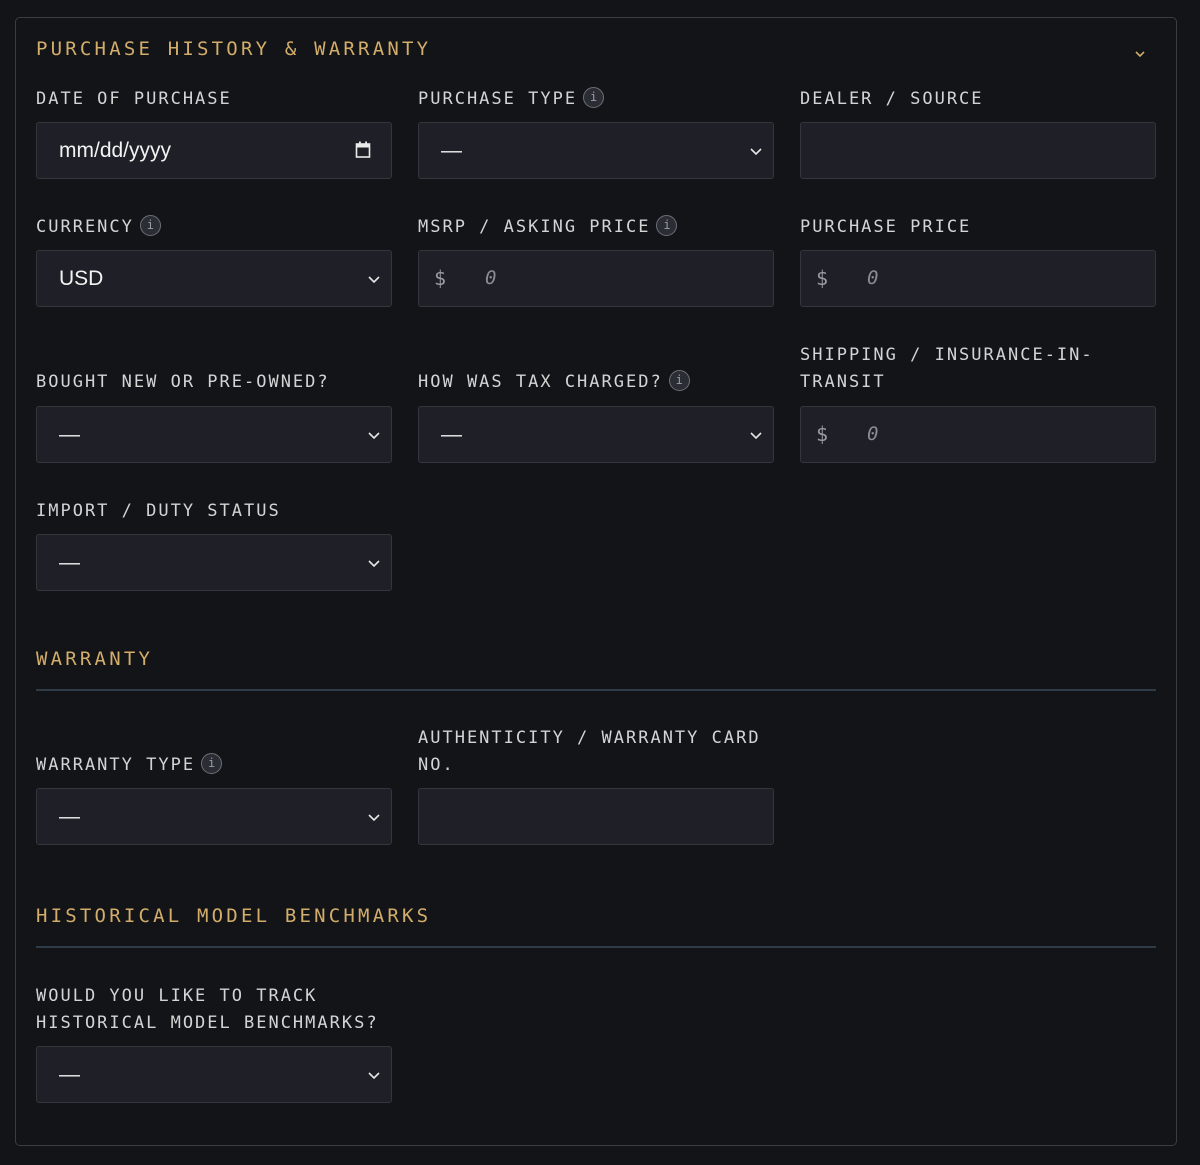 The height and width of the screenshot is (1165, 1200). What do you see at coordinates (214, 816) in the screenshot?
I see `warranty-type-select: —` at bounding box center [214, 816].